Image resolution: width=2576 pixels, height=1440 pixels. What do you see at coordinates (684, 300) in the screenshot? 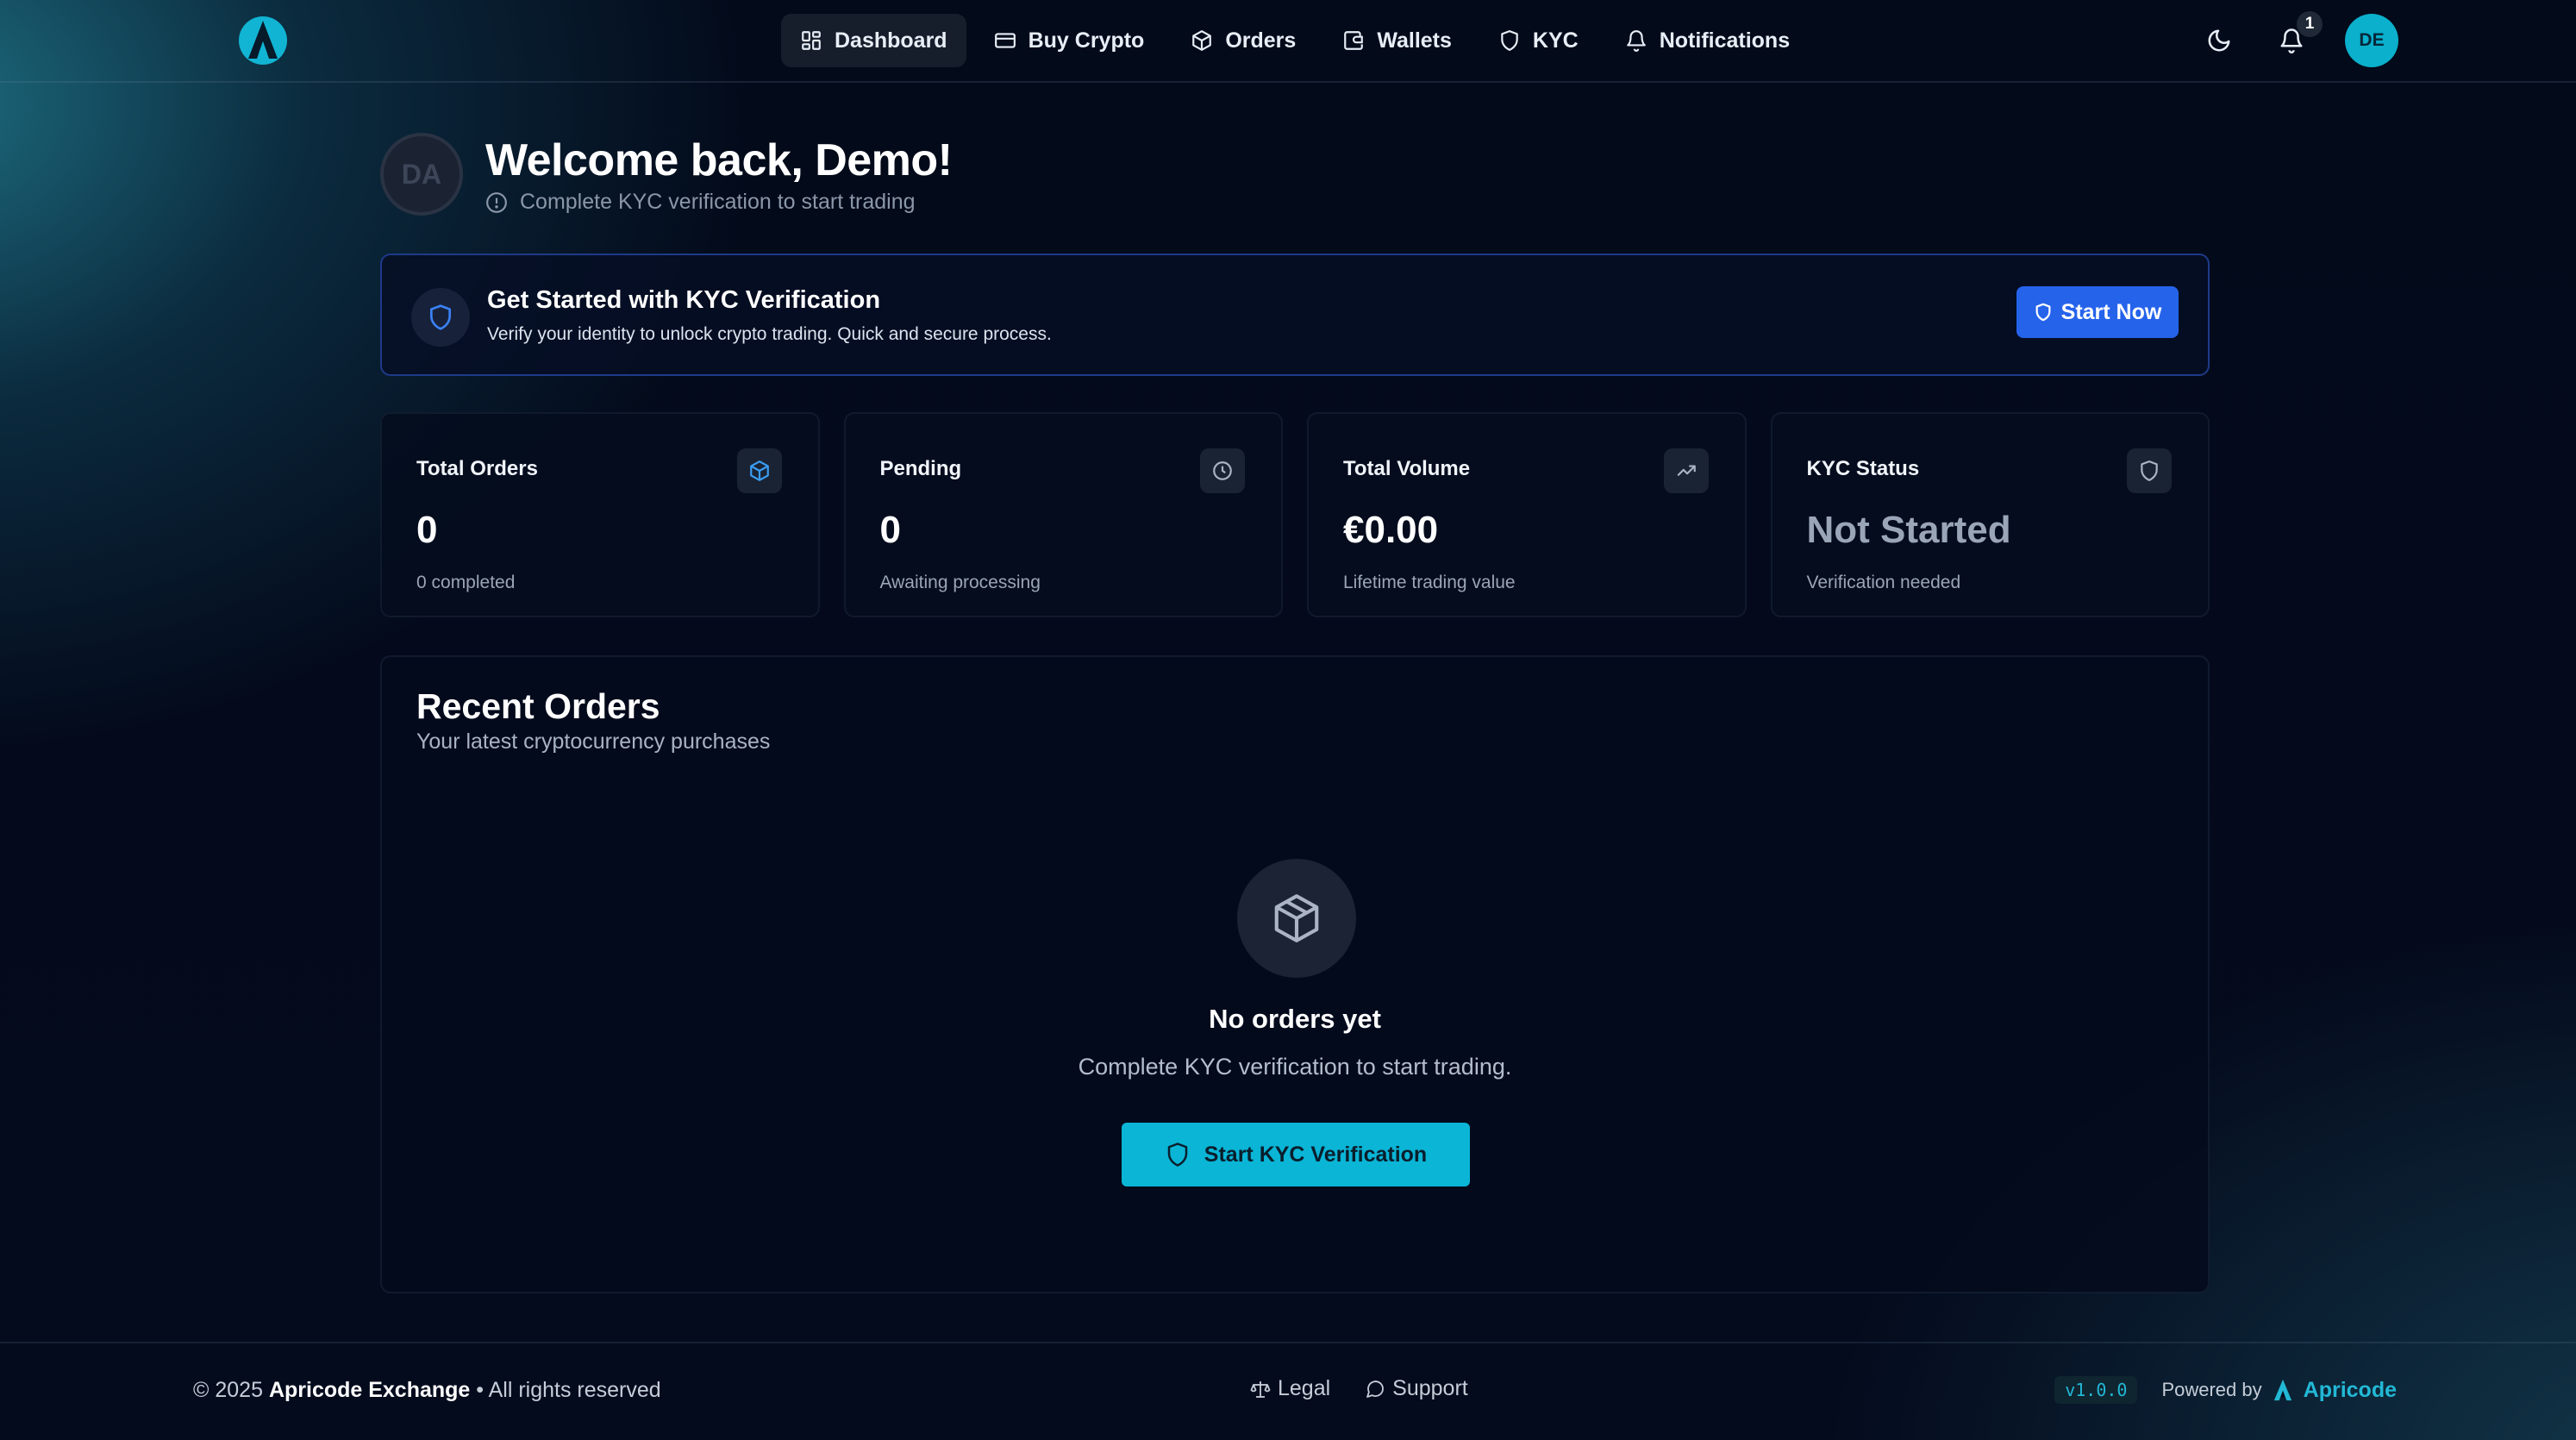
I see `kyc-banner-title: Get Started with KYC Verification` at bounding box center [684, 300].